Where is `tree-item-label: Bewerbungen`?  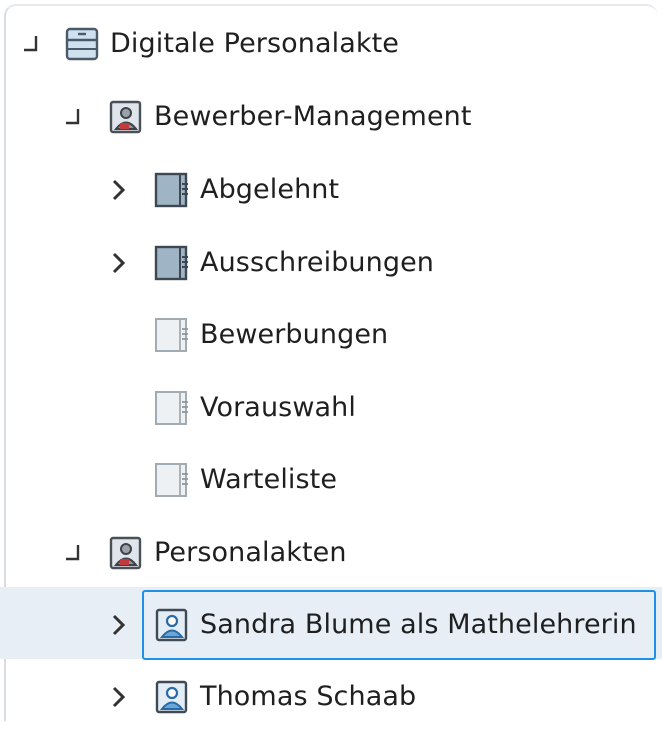
tree-item-label: Bewerbungen is located at coordinates (294, 334).